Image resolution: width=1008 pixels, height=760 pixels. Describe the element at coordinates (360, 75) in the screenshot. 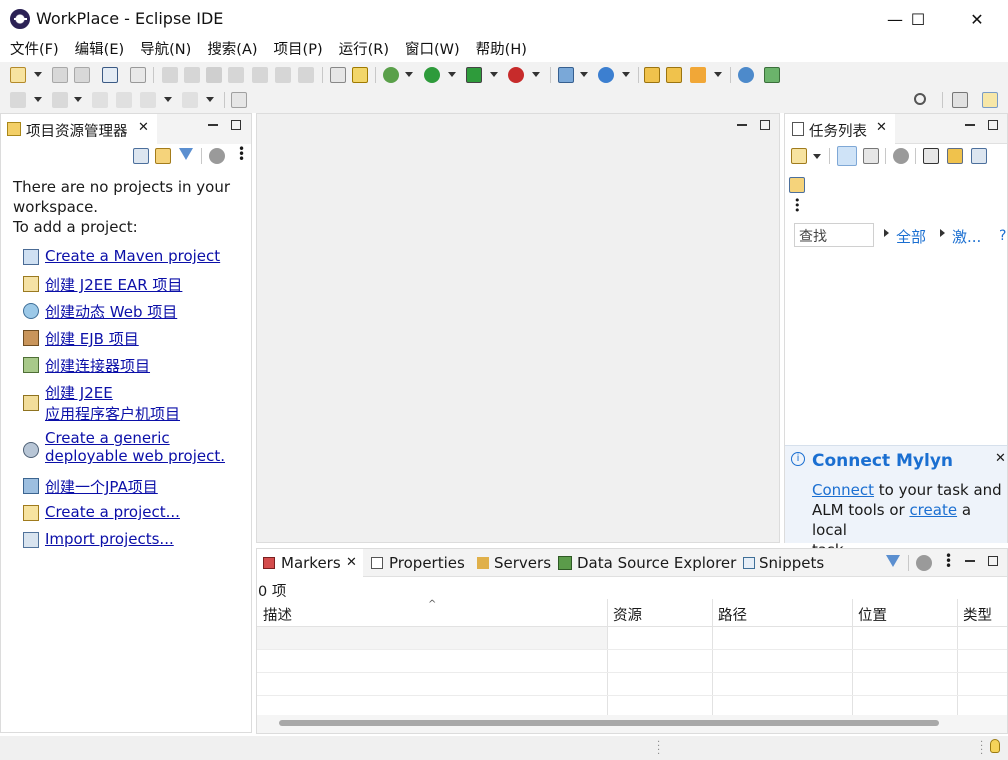

I see `use-step-filters-icon` at that location.